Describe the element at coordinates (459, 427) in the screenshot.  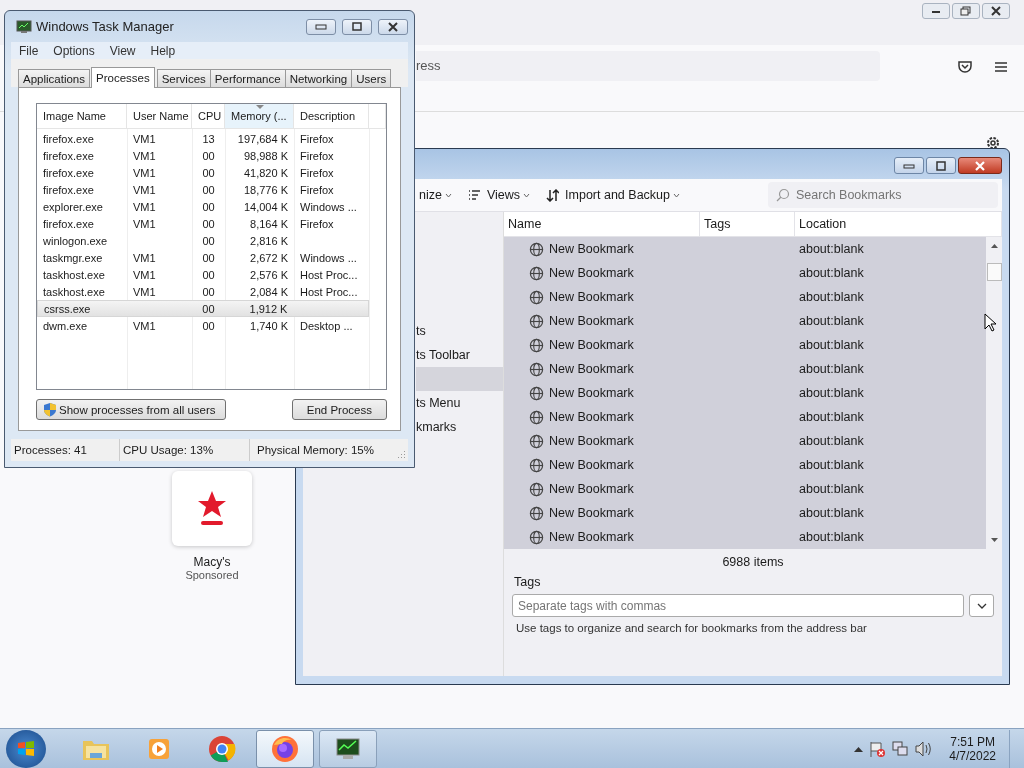
I see `folder-item: kmarks` at that location.